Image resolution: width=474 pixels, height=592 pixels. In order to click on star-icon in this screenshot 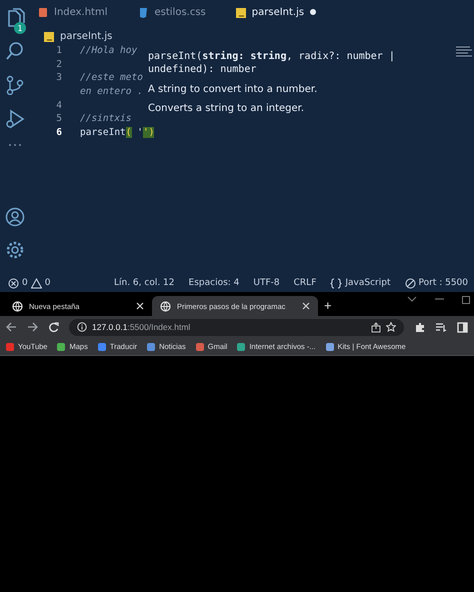, I will do `click(391, 327)`.